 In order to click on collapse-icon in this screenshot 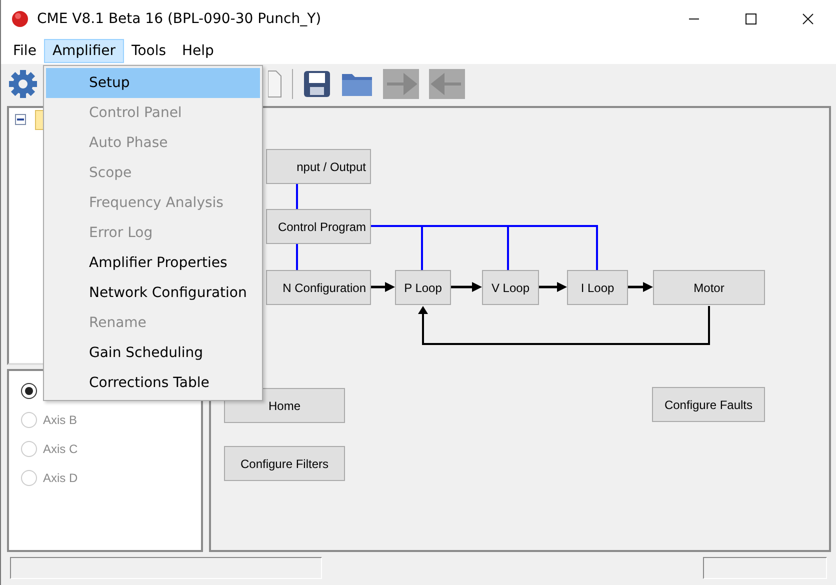, I will do `click(20, 119)`.